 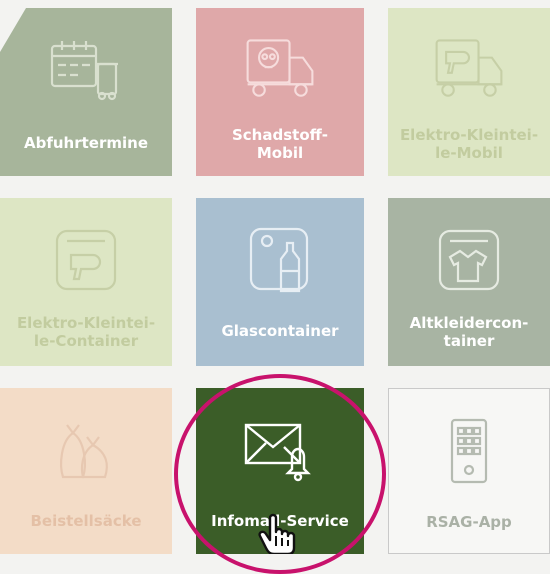 I want to click on shirt-container-icon, so click(x=469, y=260).